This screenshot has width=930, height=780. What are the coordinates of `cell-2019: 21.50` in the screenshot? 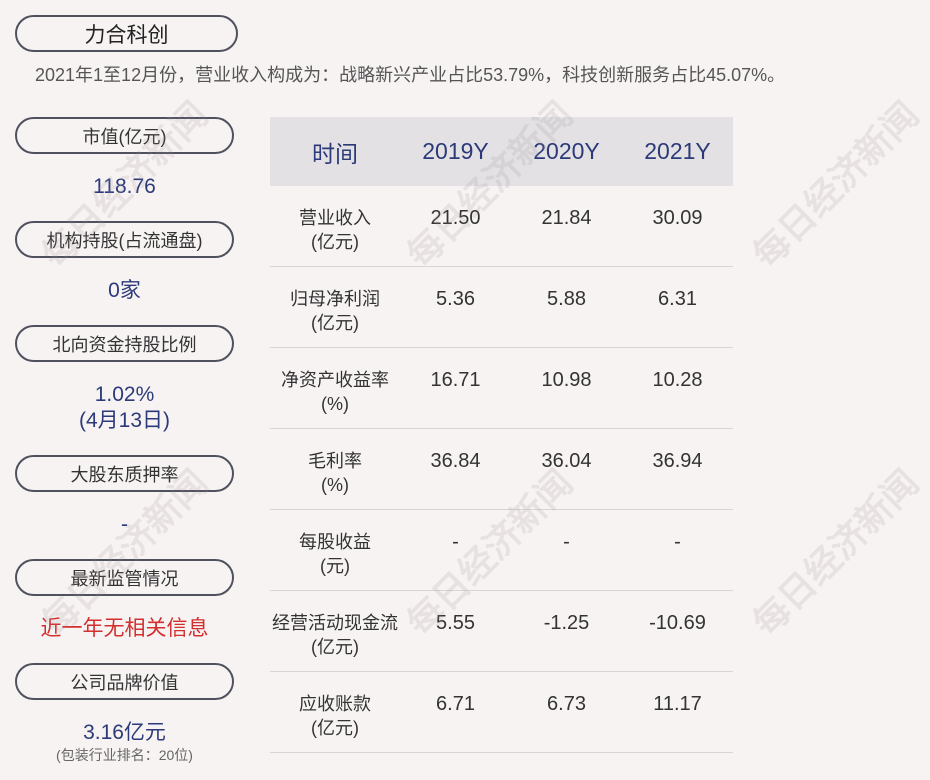 It's located at (455, 218).